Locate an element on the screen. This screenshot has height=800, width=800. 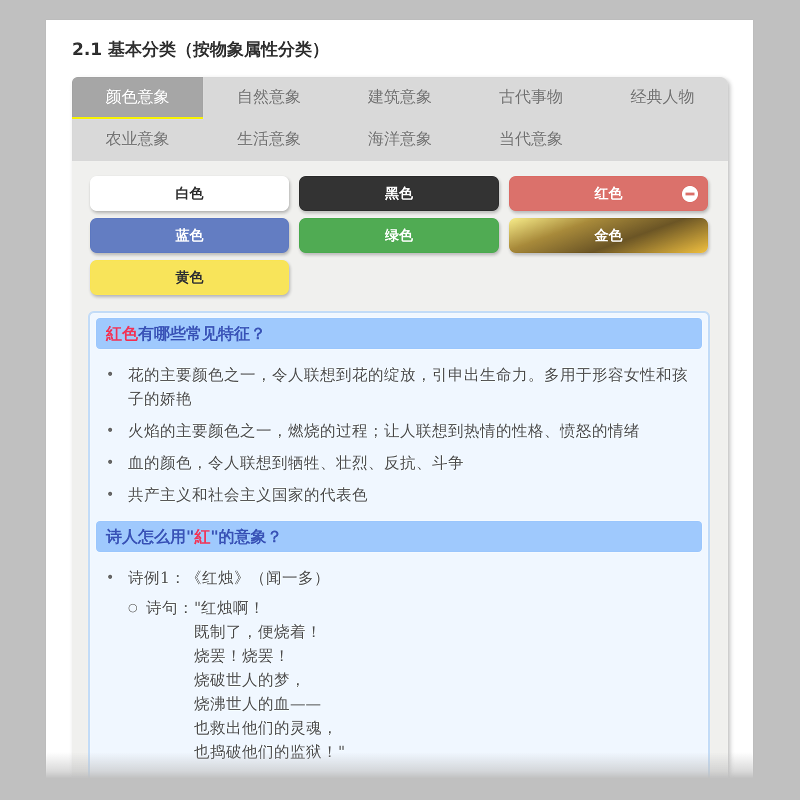
list-item-text: 火焰的主要颜色之一，燃烧的过程；让人联想到热情的性格、愤怒的情绪 is located at coordinates (384, 431).